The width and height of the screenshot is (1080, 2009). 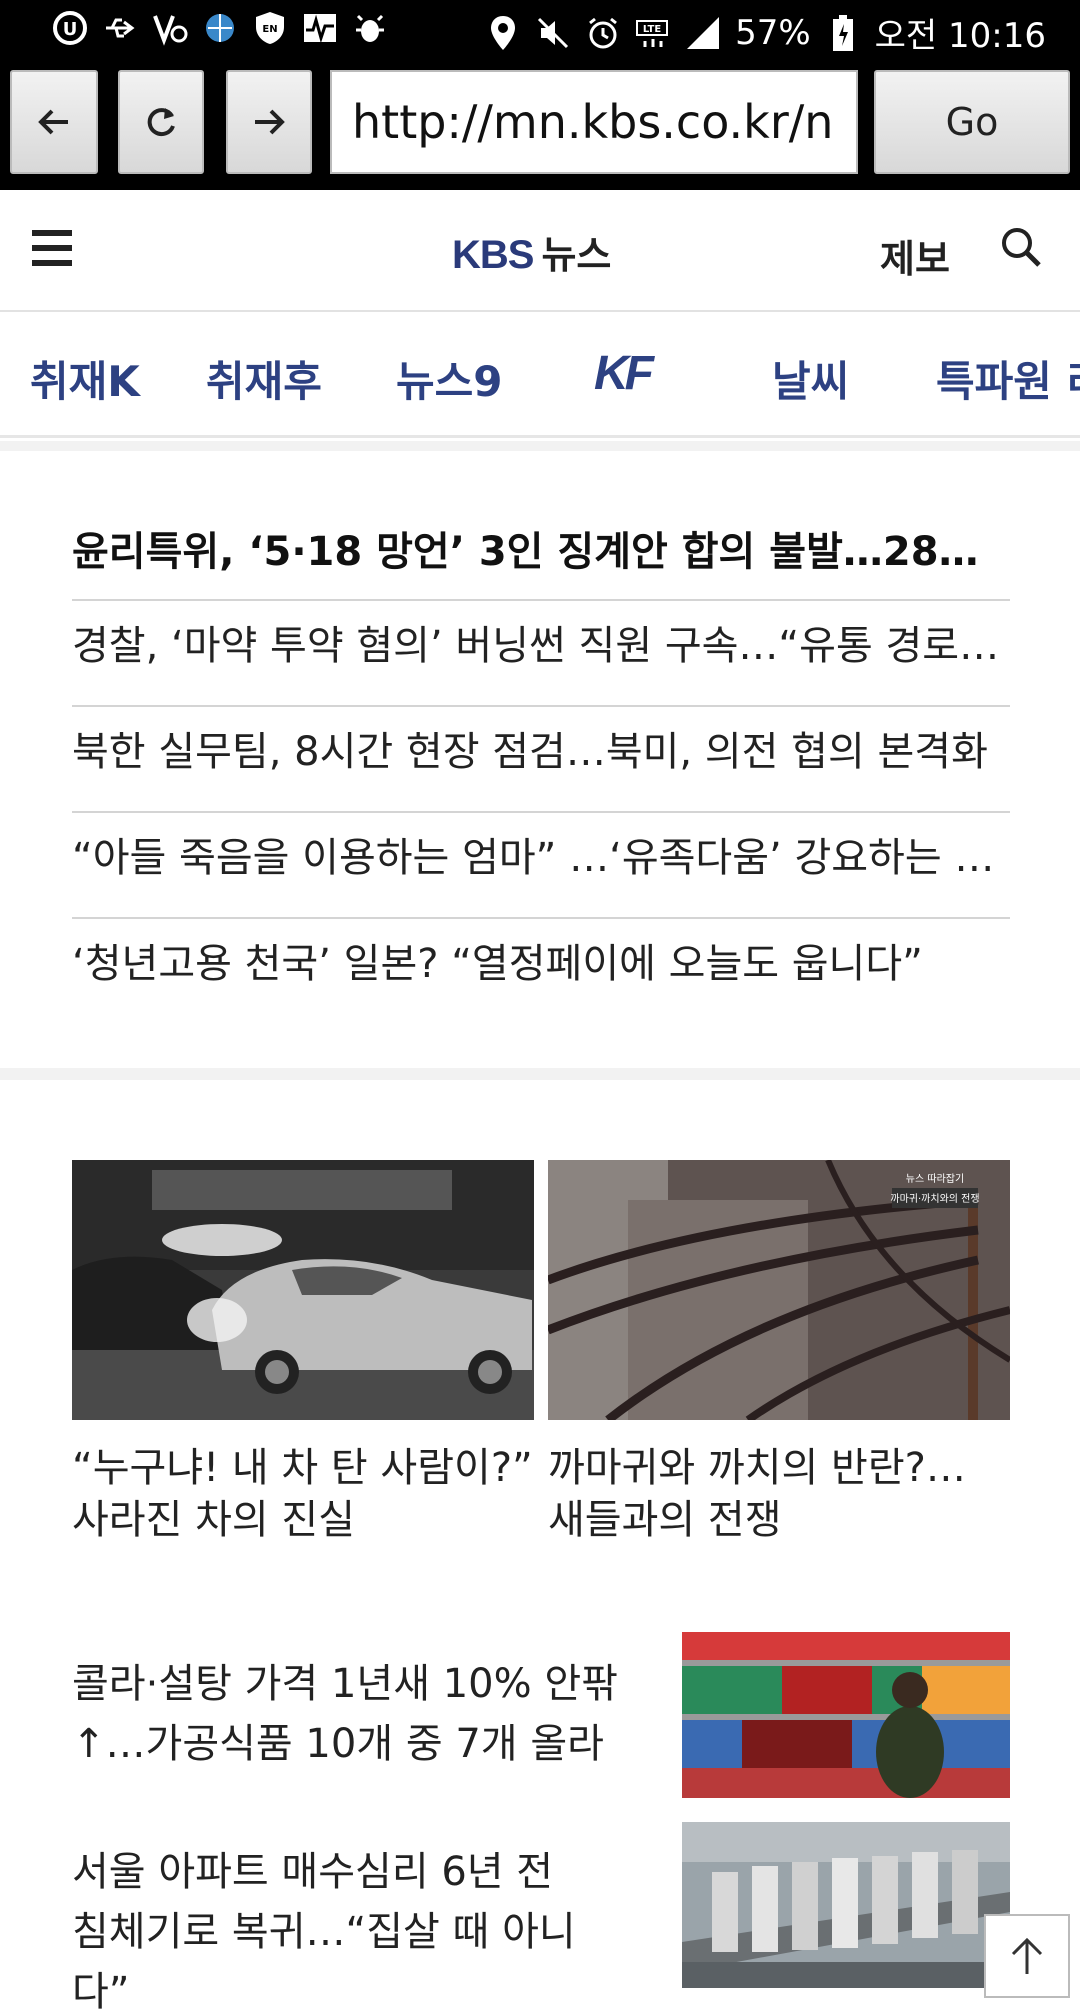 I want to click on battery-icon, so click(x=843, y=33).